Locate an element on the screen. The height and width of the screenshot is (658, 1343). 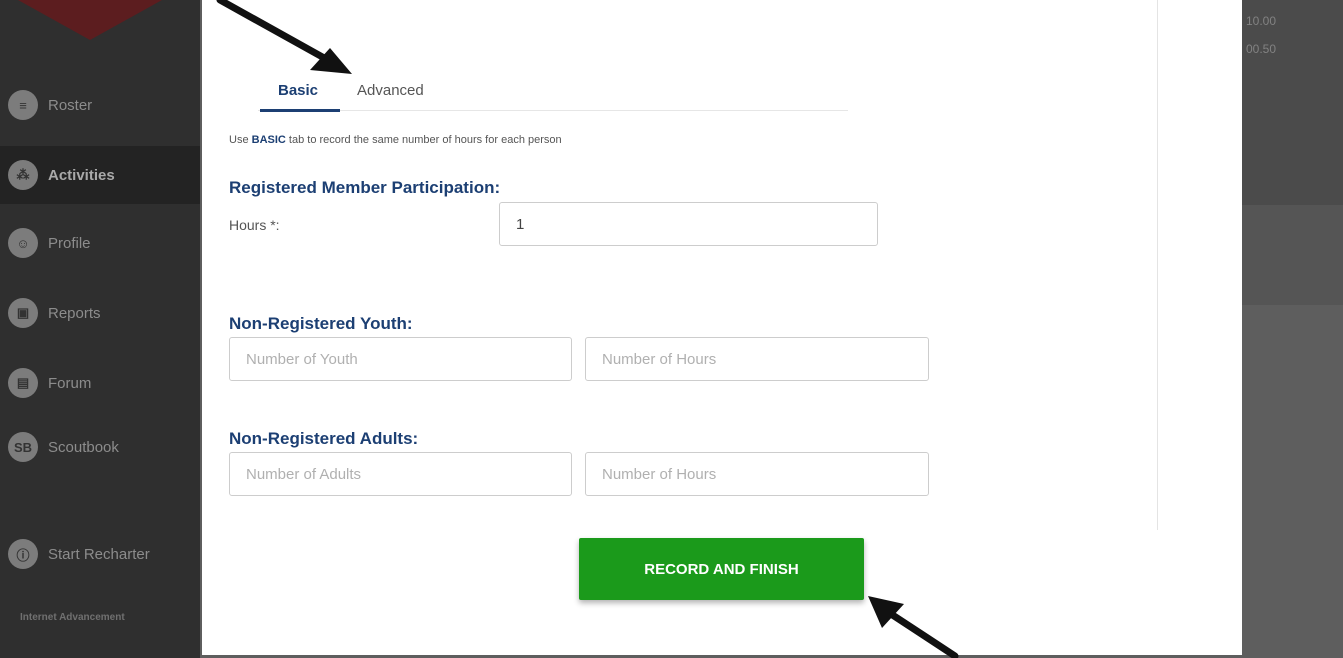
tab-advanced: Advanced is located at coordinates (390, 90).